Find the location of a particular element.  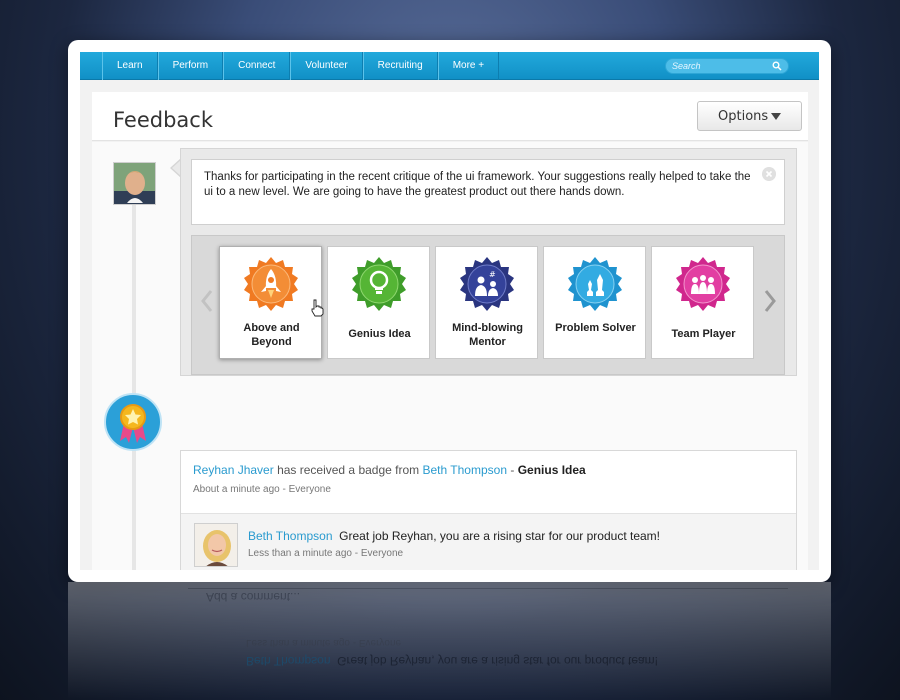

user-photo is located at coordinates (134, 183).